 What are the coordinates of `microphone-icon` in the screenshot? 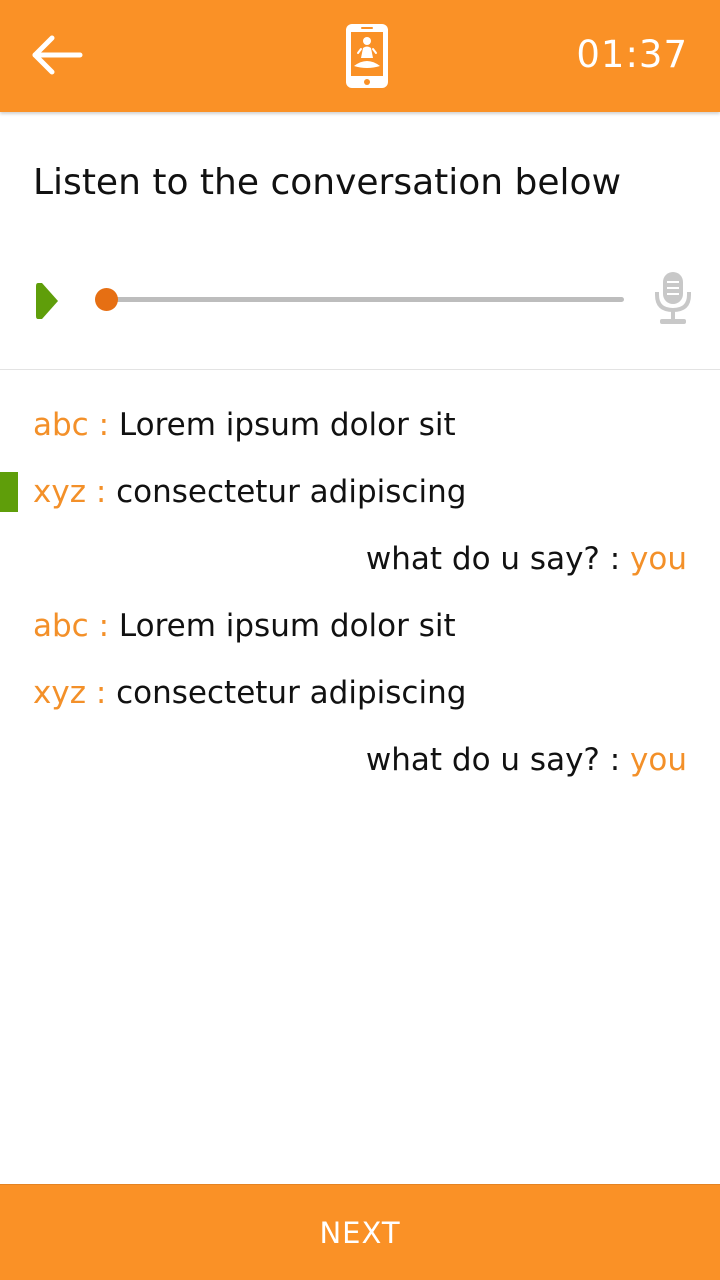 It's located at (673, 298).